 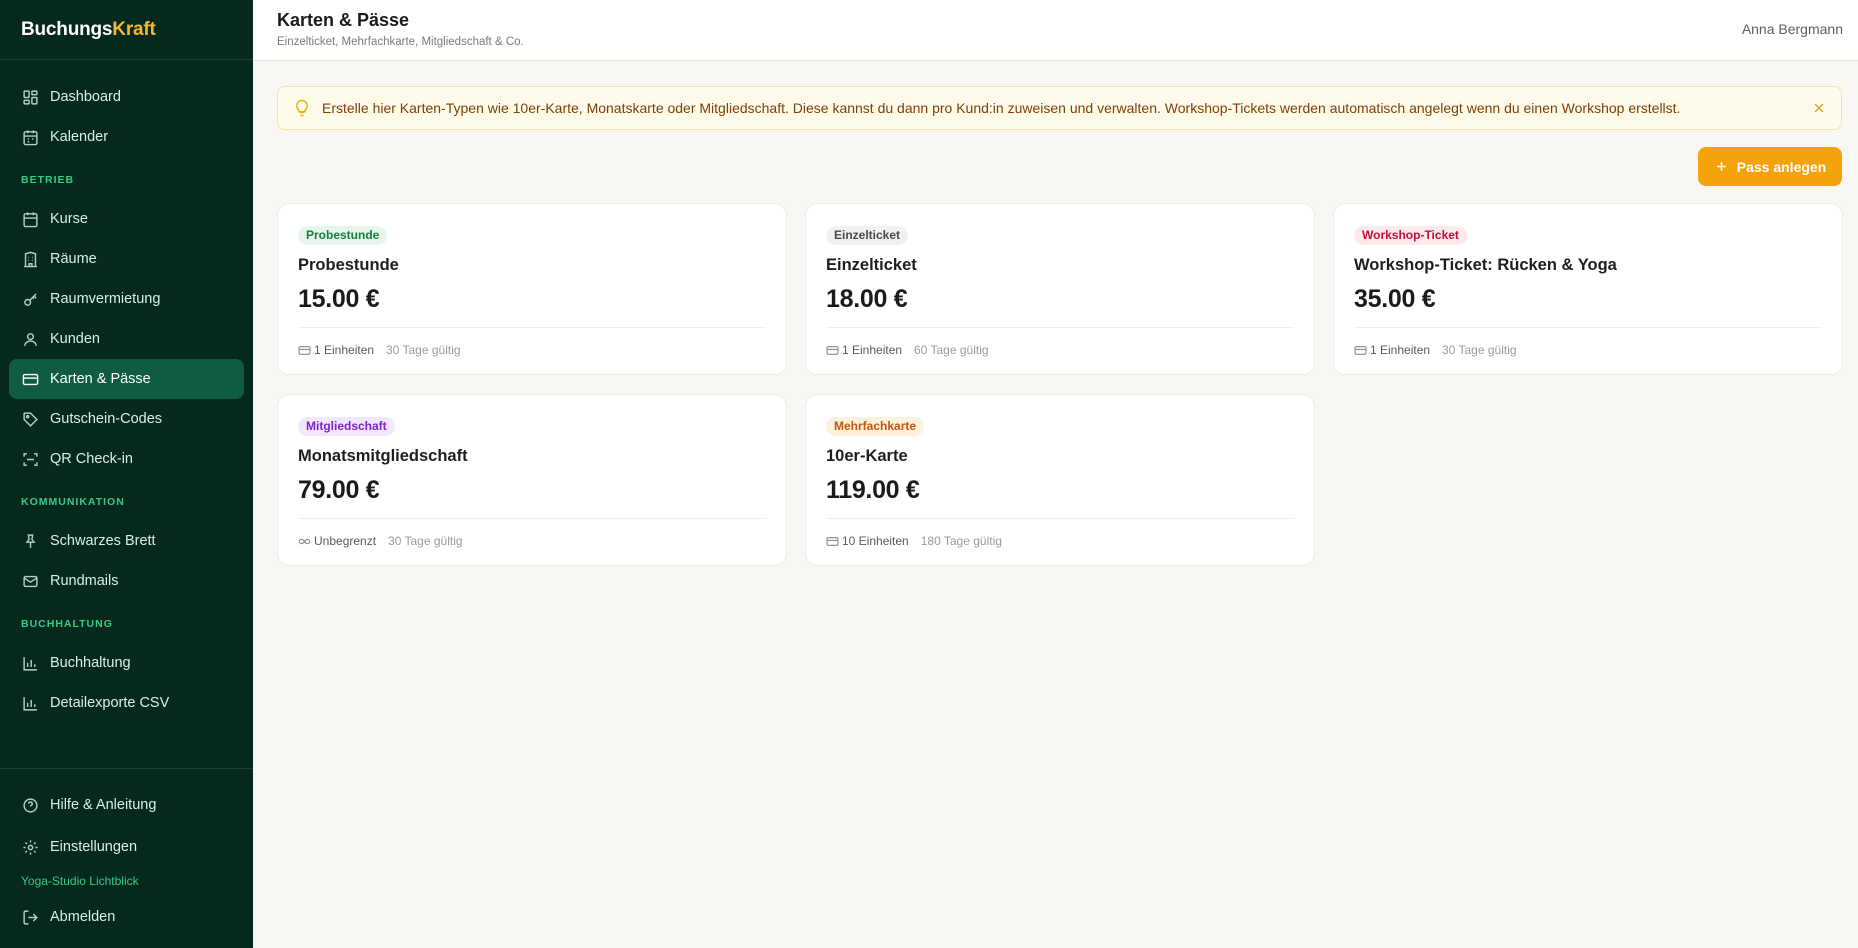 I want to click on sidebar-item-karten-paesse: Karten & Pässe, so click(x=126, y=379).